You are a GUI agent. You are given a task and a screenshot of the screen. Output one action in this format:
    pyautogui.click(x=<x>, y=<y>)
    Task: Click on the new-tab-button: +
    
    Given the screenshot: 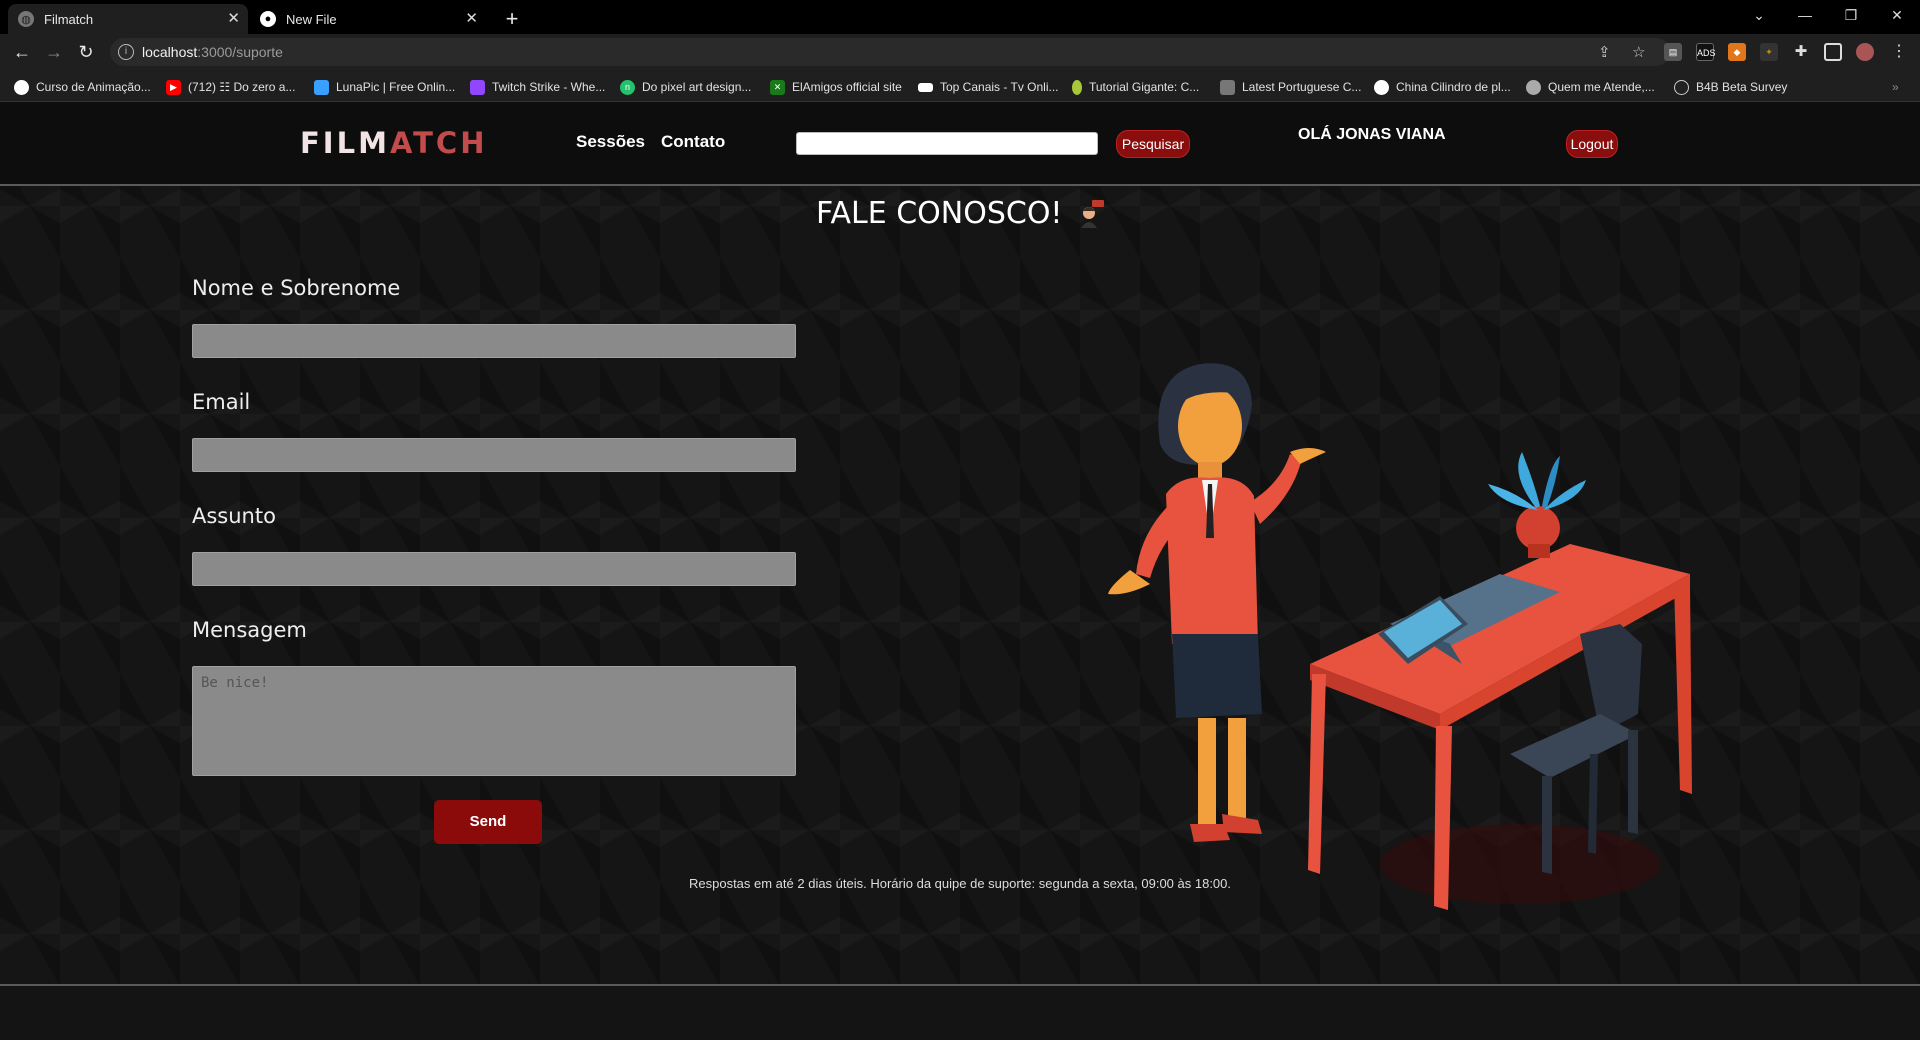 What is the action you would take?
    pyautogui.click(x=512, y=19)
    